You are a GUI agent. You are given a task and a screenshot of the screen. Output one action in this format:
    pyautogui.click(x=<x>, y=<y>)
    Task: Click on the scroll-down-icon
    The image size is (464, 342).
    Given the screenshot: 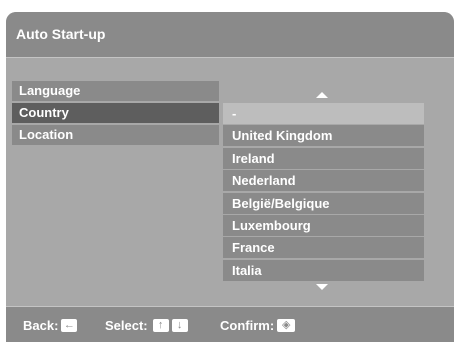 What is the action you would take?
    pyautogui.click(x=322, y=287)
    